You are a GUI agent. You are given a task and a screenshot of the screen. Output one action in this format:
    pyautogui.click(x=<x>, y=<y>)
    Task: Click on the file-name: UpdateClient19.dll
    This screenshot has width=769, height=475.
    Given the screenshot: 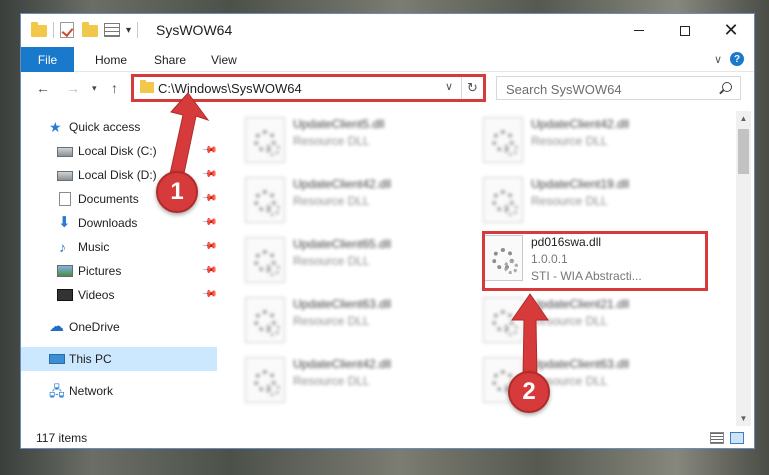 What is the action you would take?
    pyautogui.click(x=580, y=184)
    